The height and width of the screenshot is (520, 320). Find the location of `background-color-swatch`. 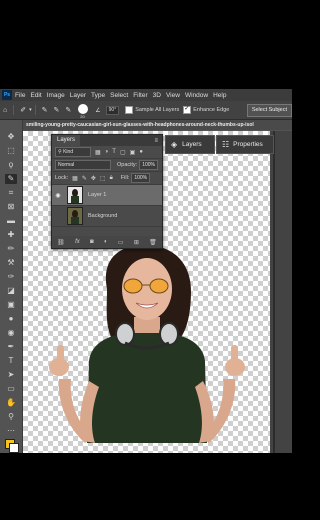

background-color-swatch is located at coordinates (14, 448).